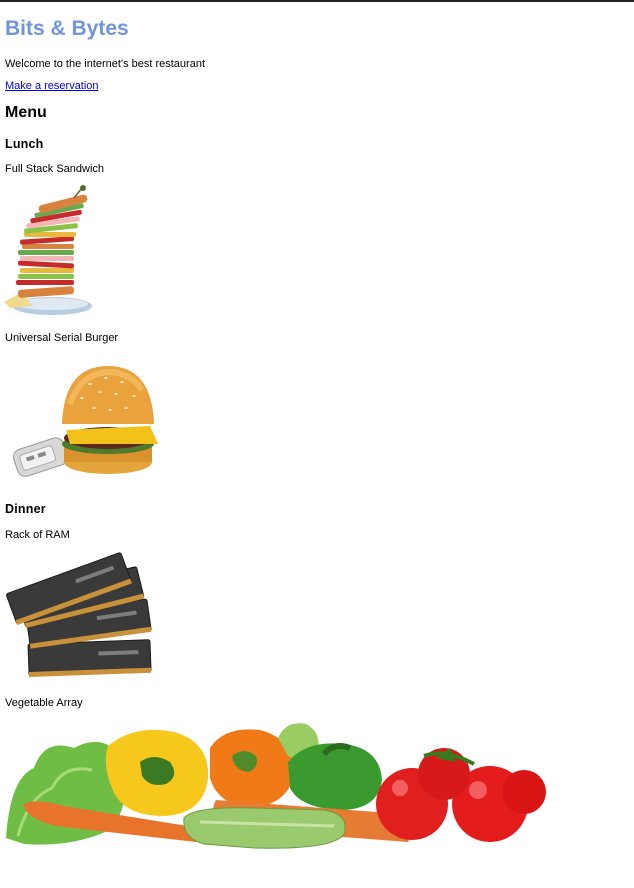  I want to click on menu-item-name: Vegetable Array, so click(44, 703).